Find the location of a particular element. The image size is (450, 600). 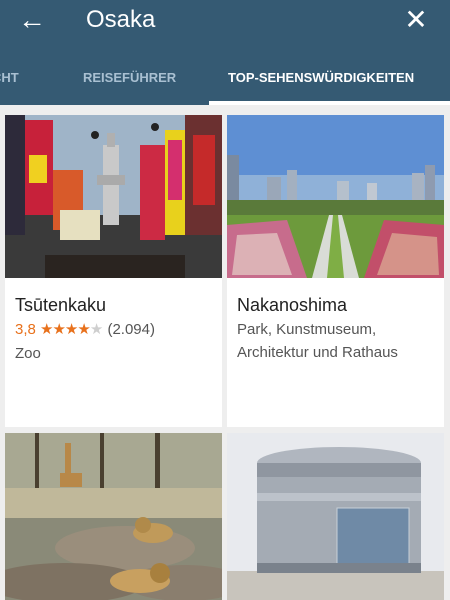

place-rating: 3,8 ★★★★★ (2.094) is located at coordinates (85, 329).